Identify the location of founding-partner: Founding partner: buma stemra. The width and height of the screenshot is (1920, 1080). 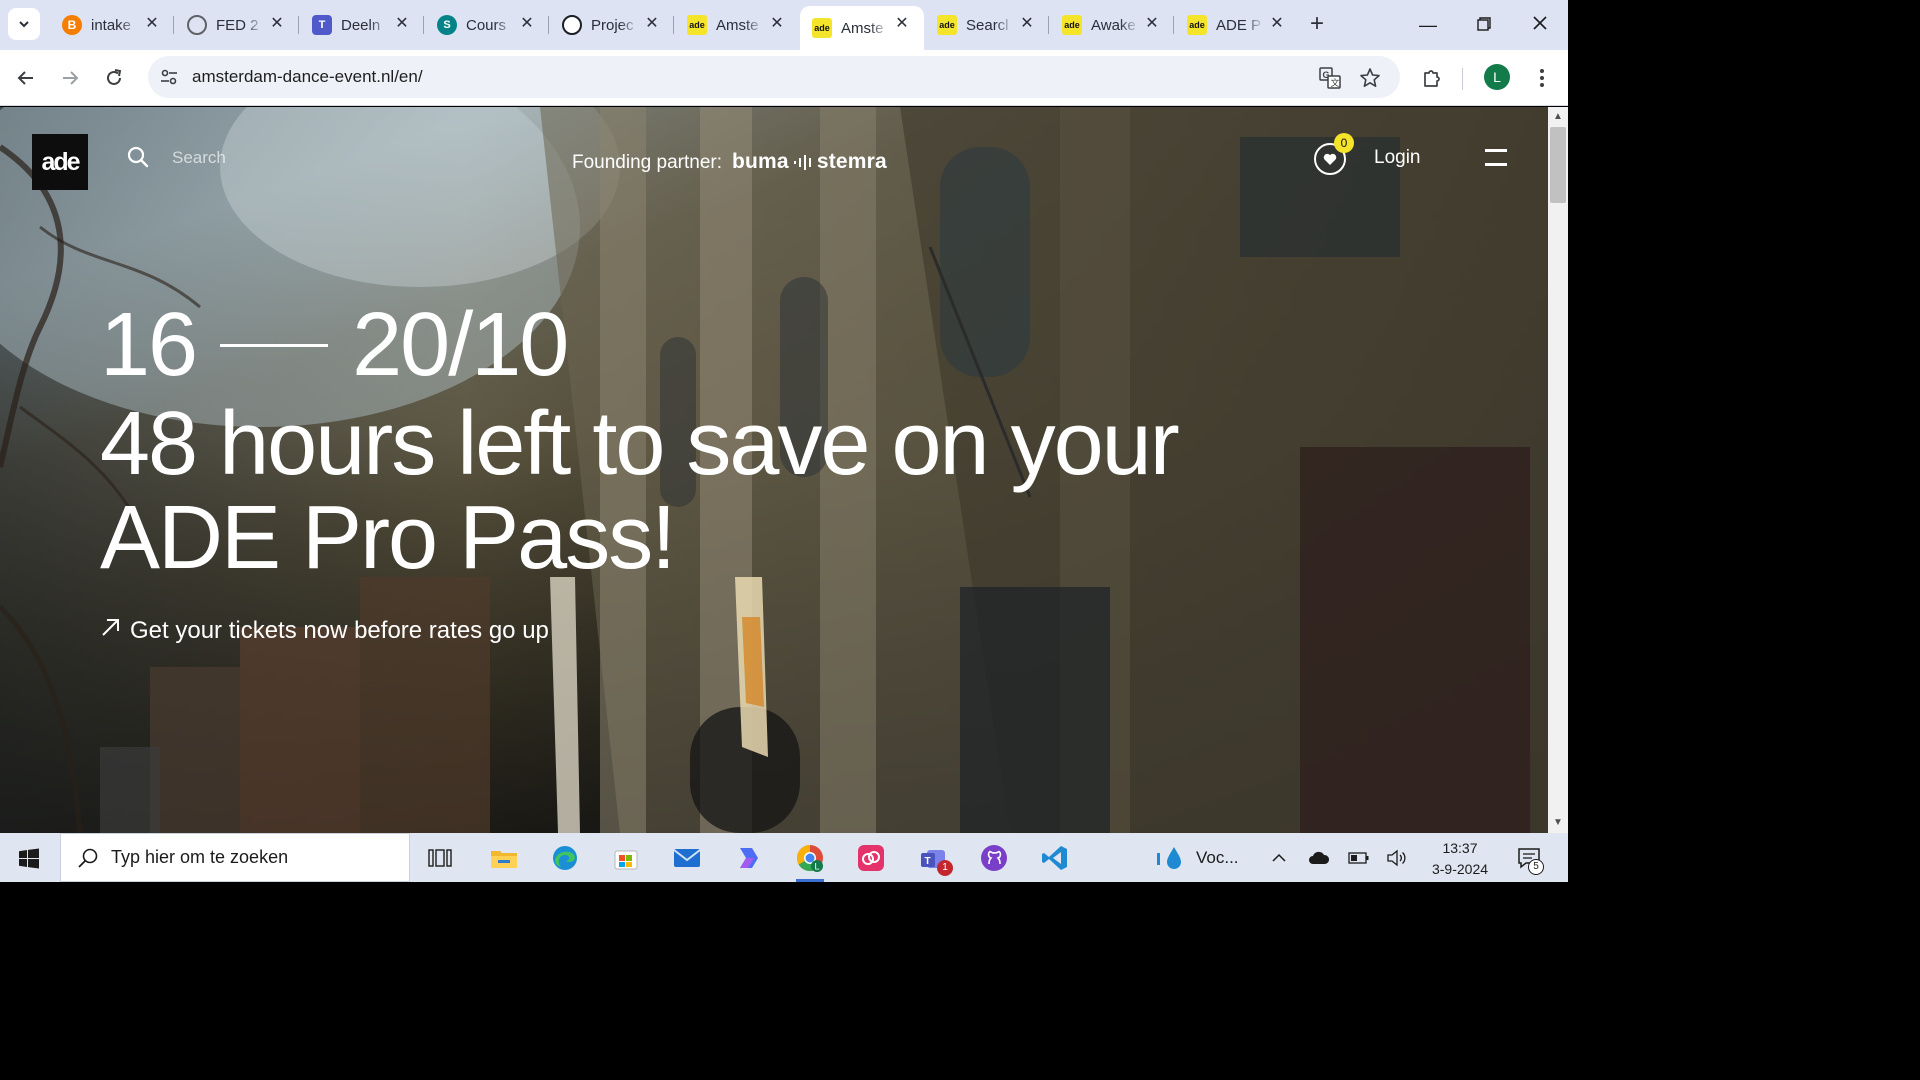
(729, 162).